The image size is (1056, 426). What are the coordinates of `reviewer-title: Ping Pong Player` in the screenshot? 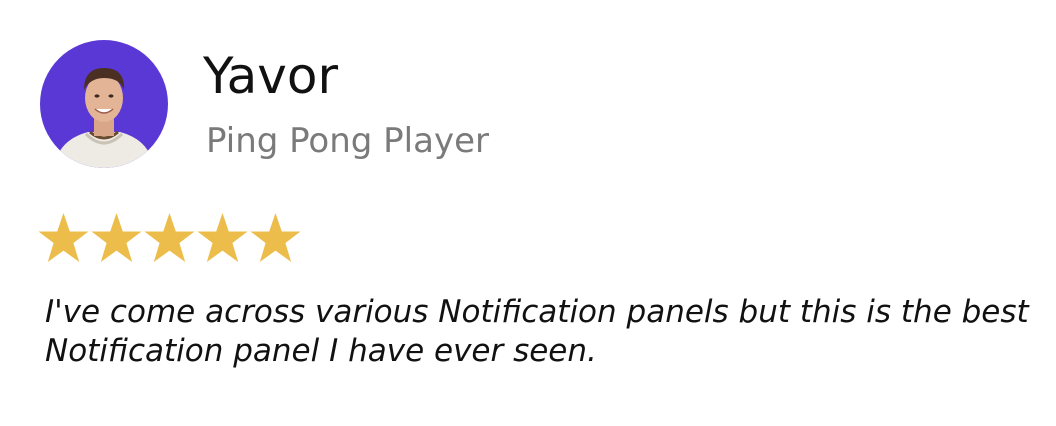 It's located at (347, 141).